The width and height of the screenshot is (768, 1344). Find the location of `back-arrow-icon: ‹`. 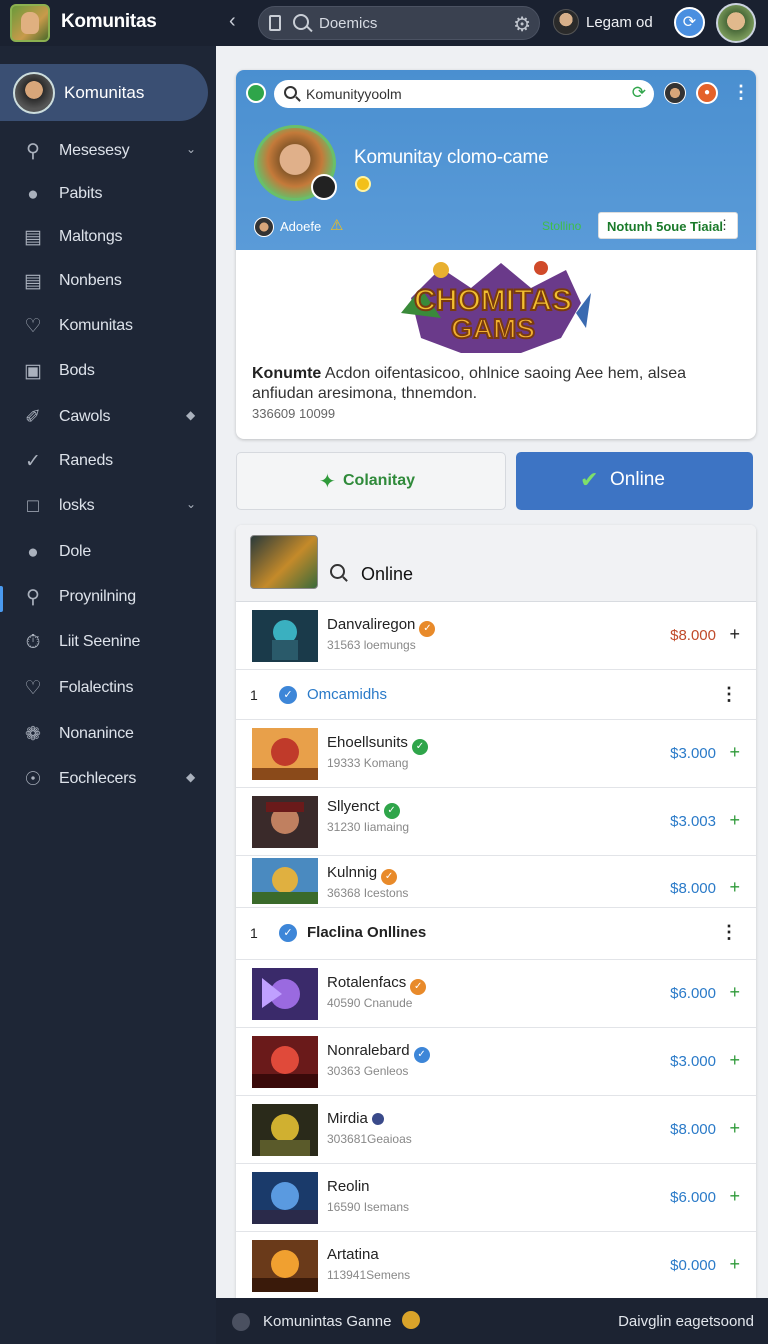

back-arrow-icon: ‹ is located at coordinates (239, 22).